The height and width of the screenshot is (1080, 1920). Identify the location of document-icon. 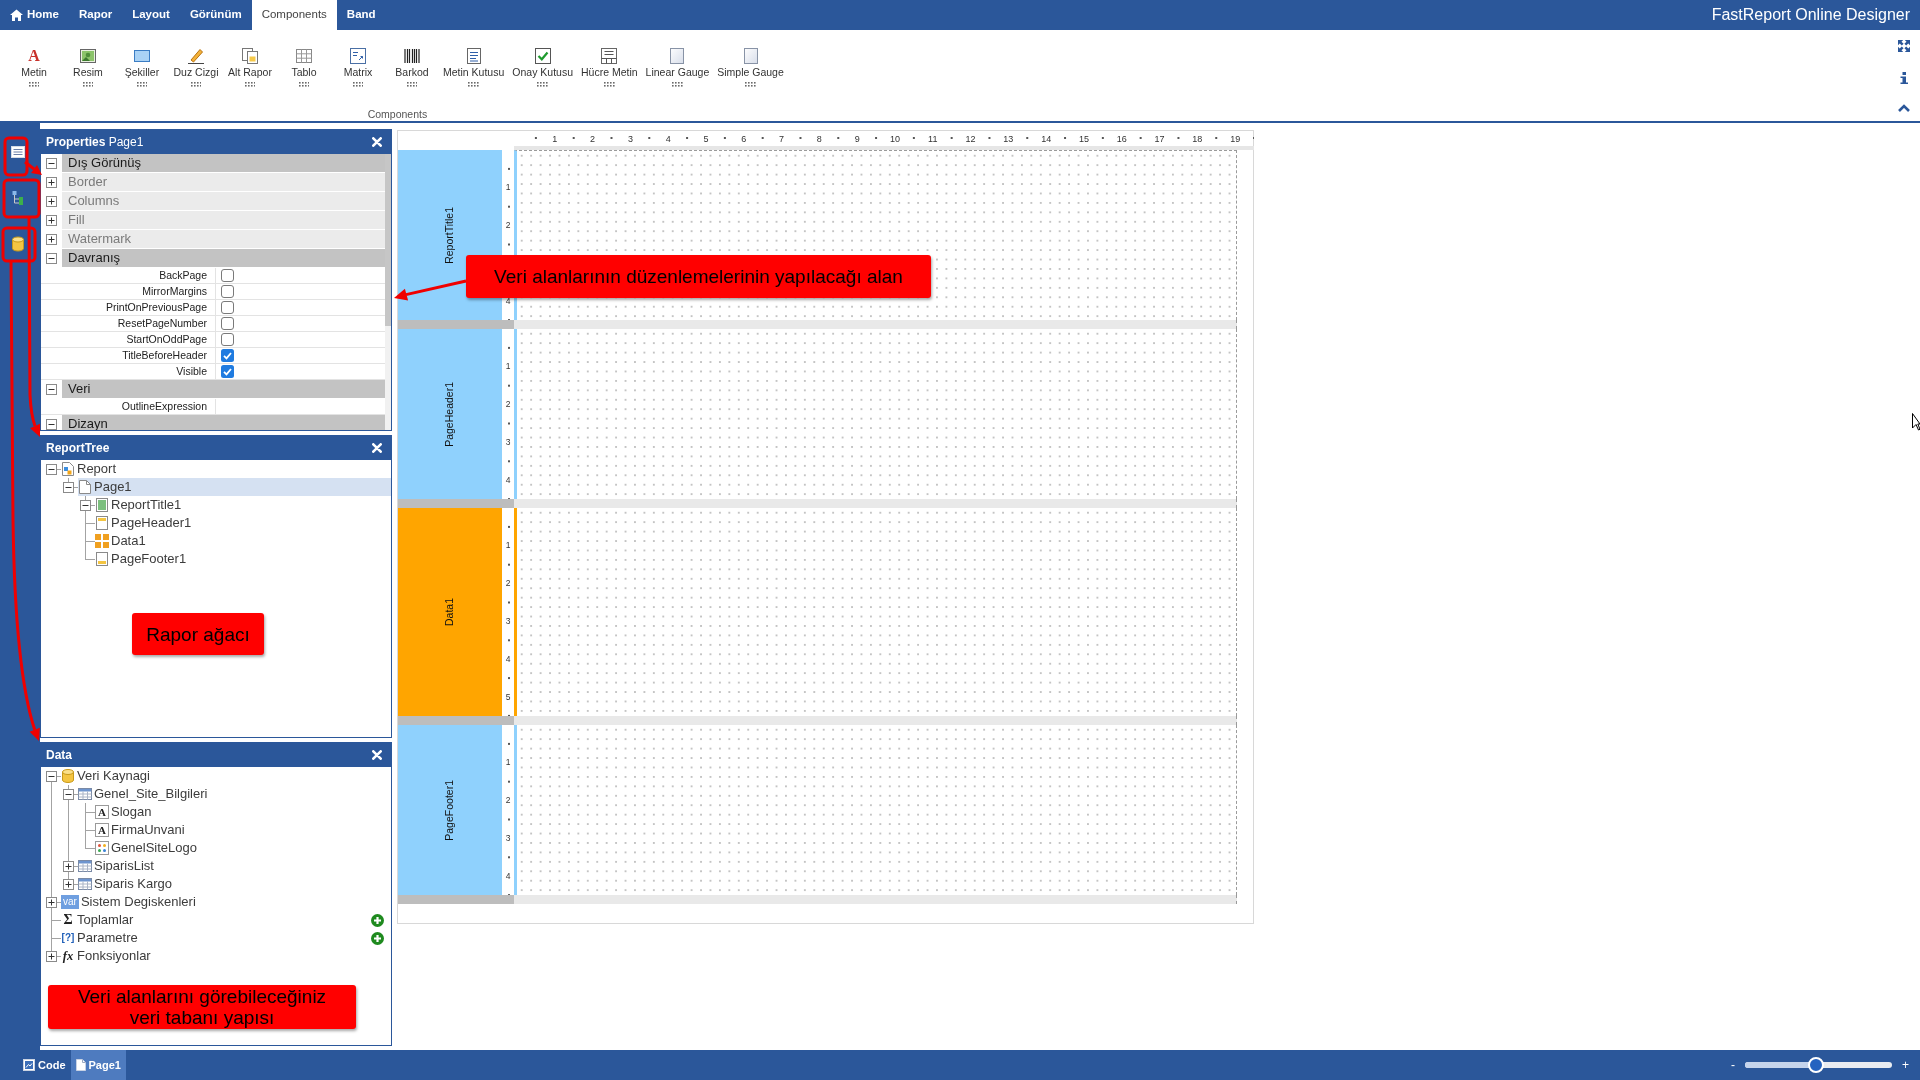
(102, 523).